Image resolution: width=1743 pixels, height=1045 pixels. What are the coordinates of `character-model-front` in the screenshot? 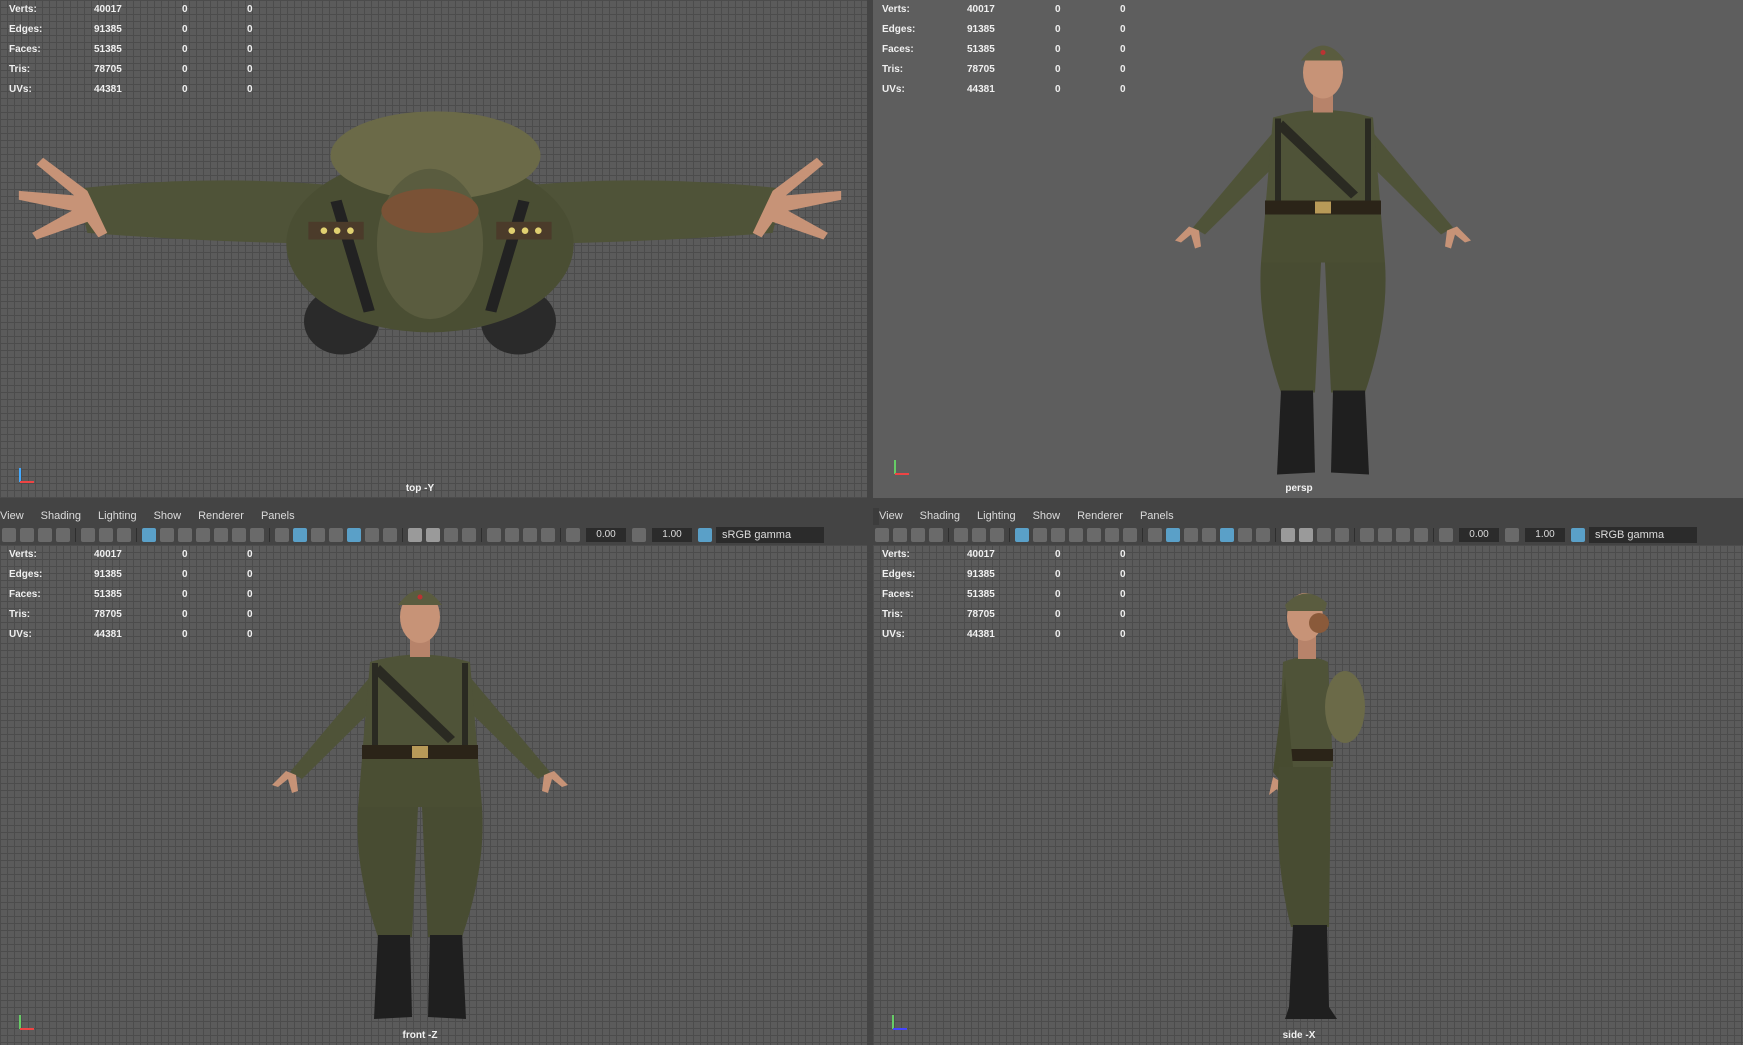 It's located at (420, 797).